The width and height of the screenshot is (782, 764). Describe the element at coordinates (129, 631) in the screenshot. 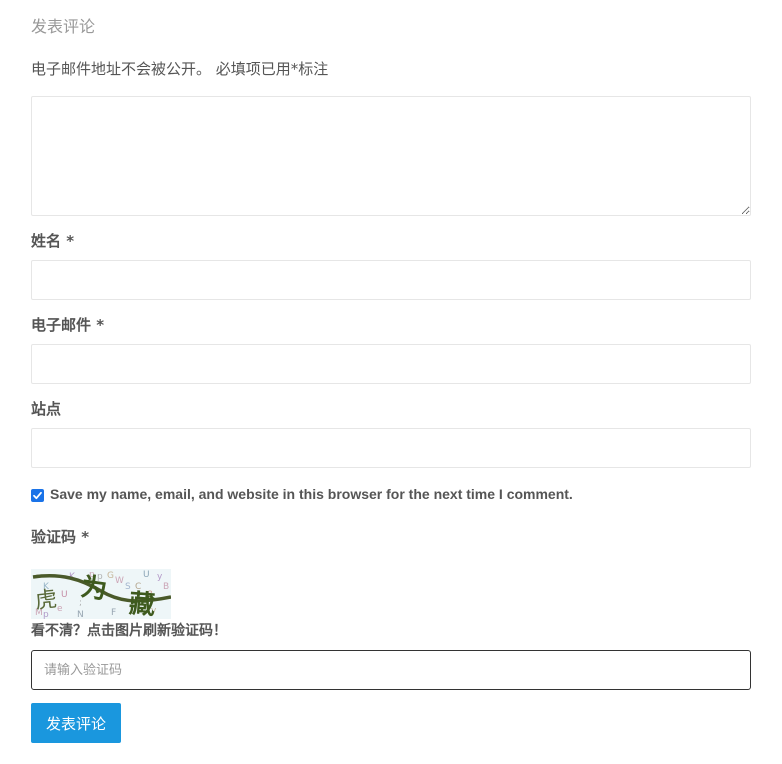

I see `captcha-refresh-hint: 看不清？点击图片刷新验证码！` at that location.